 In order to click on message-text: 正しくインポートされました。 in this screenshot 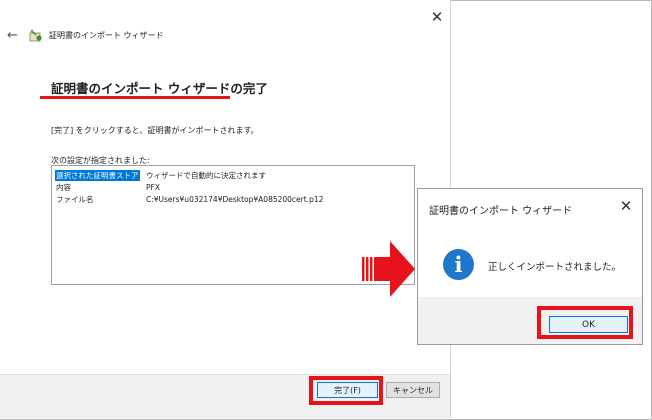, I will do `click(555, 267)`.